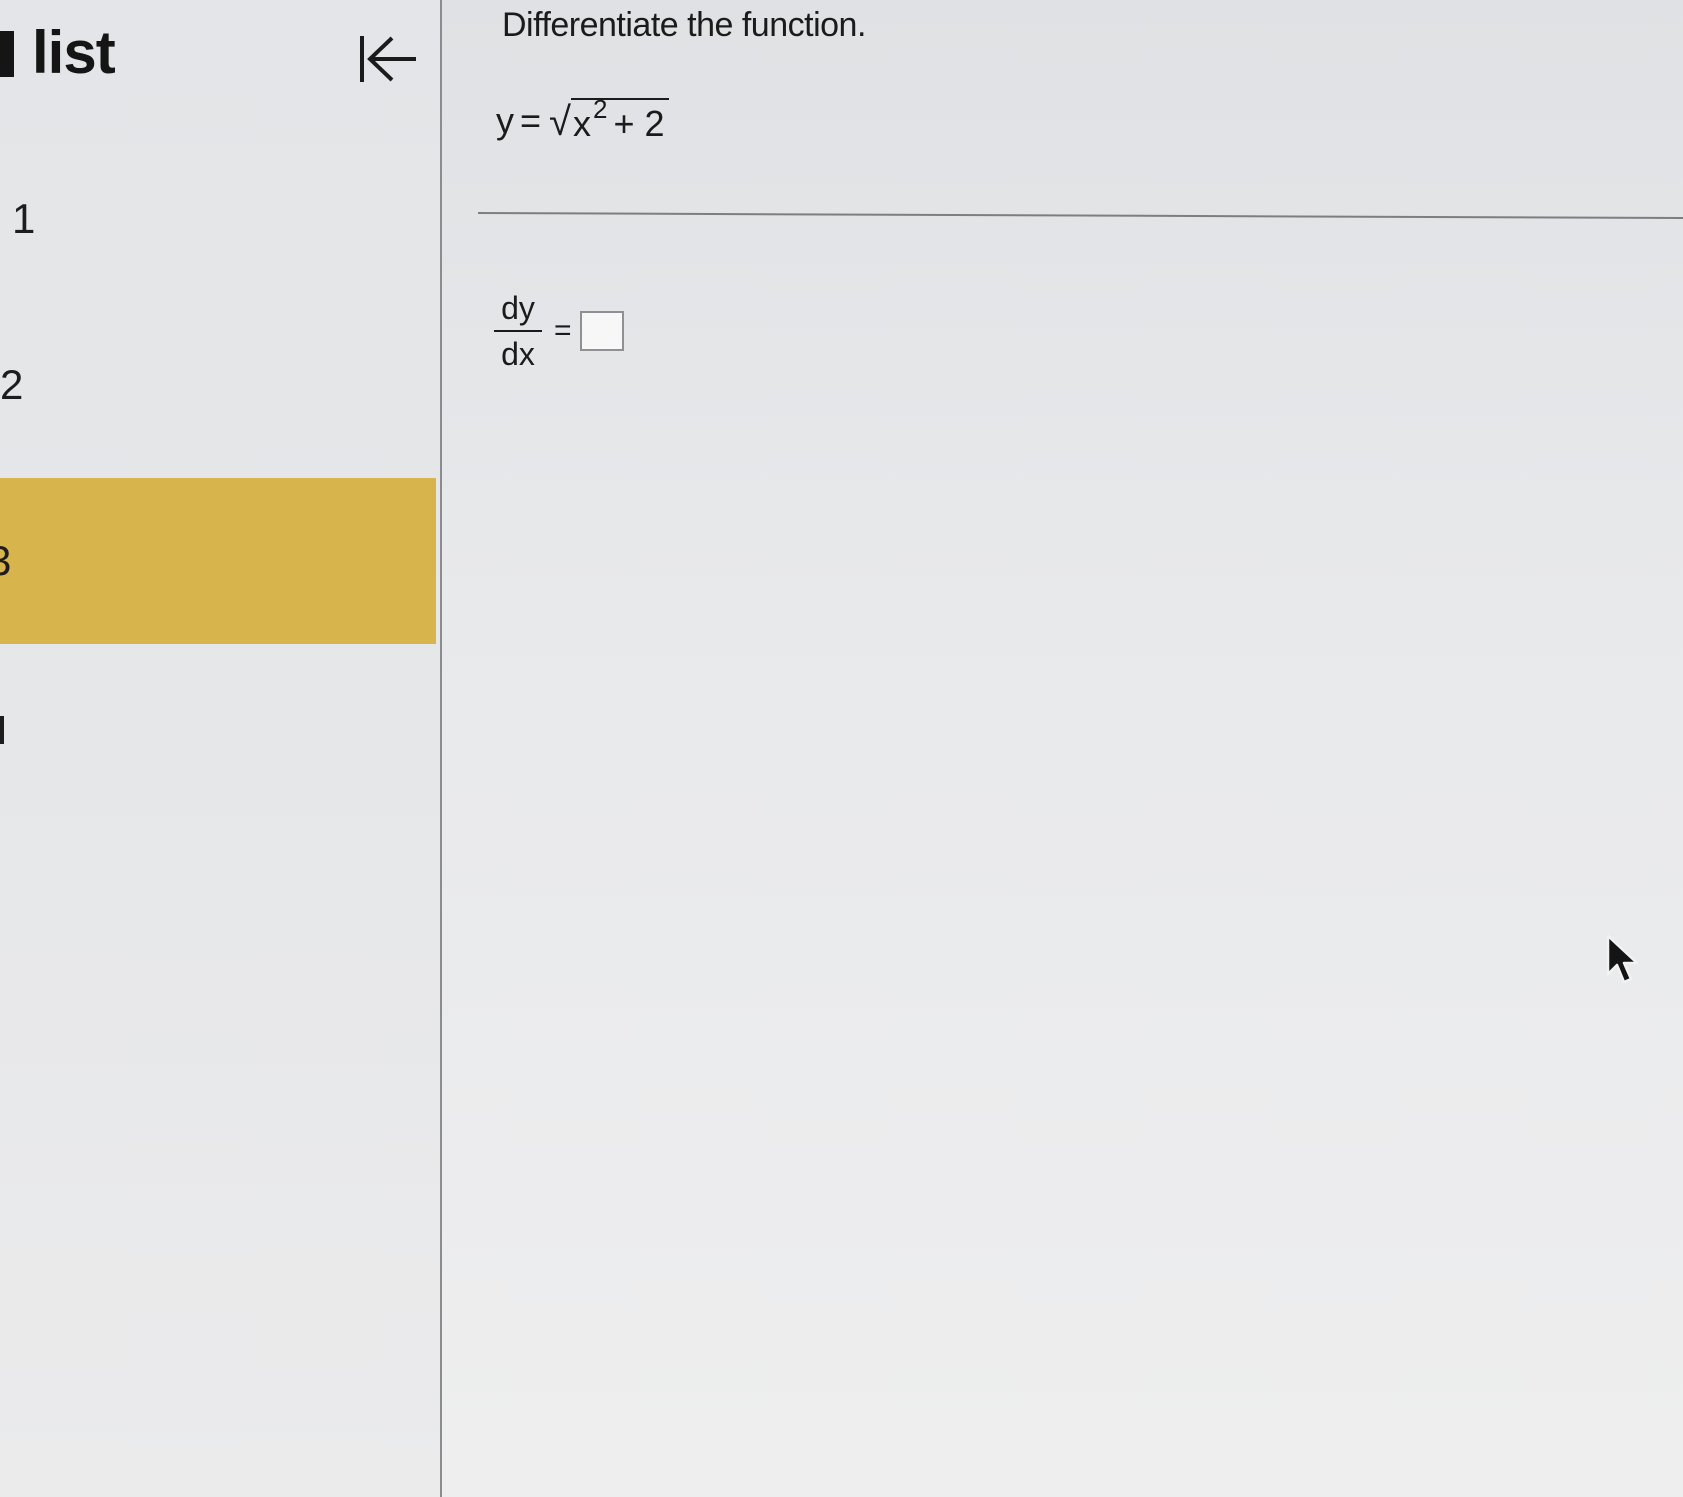  I want to click on fraction-denominator: dx, so click(518, 354).